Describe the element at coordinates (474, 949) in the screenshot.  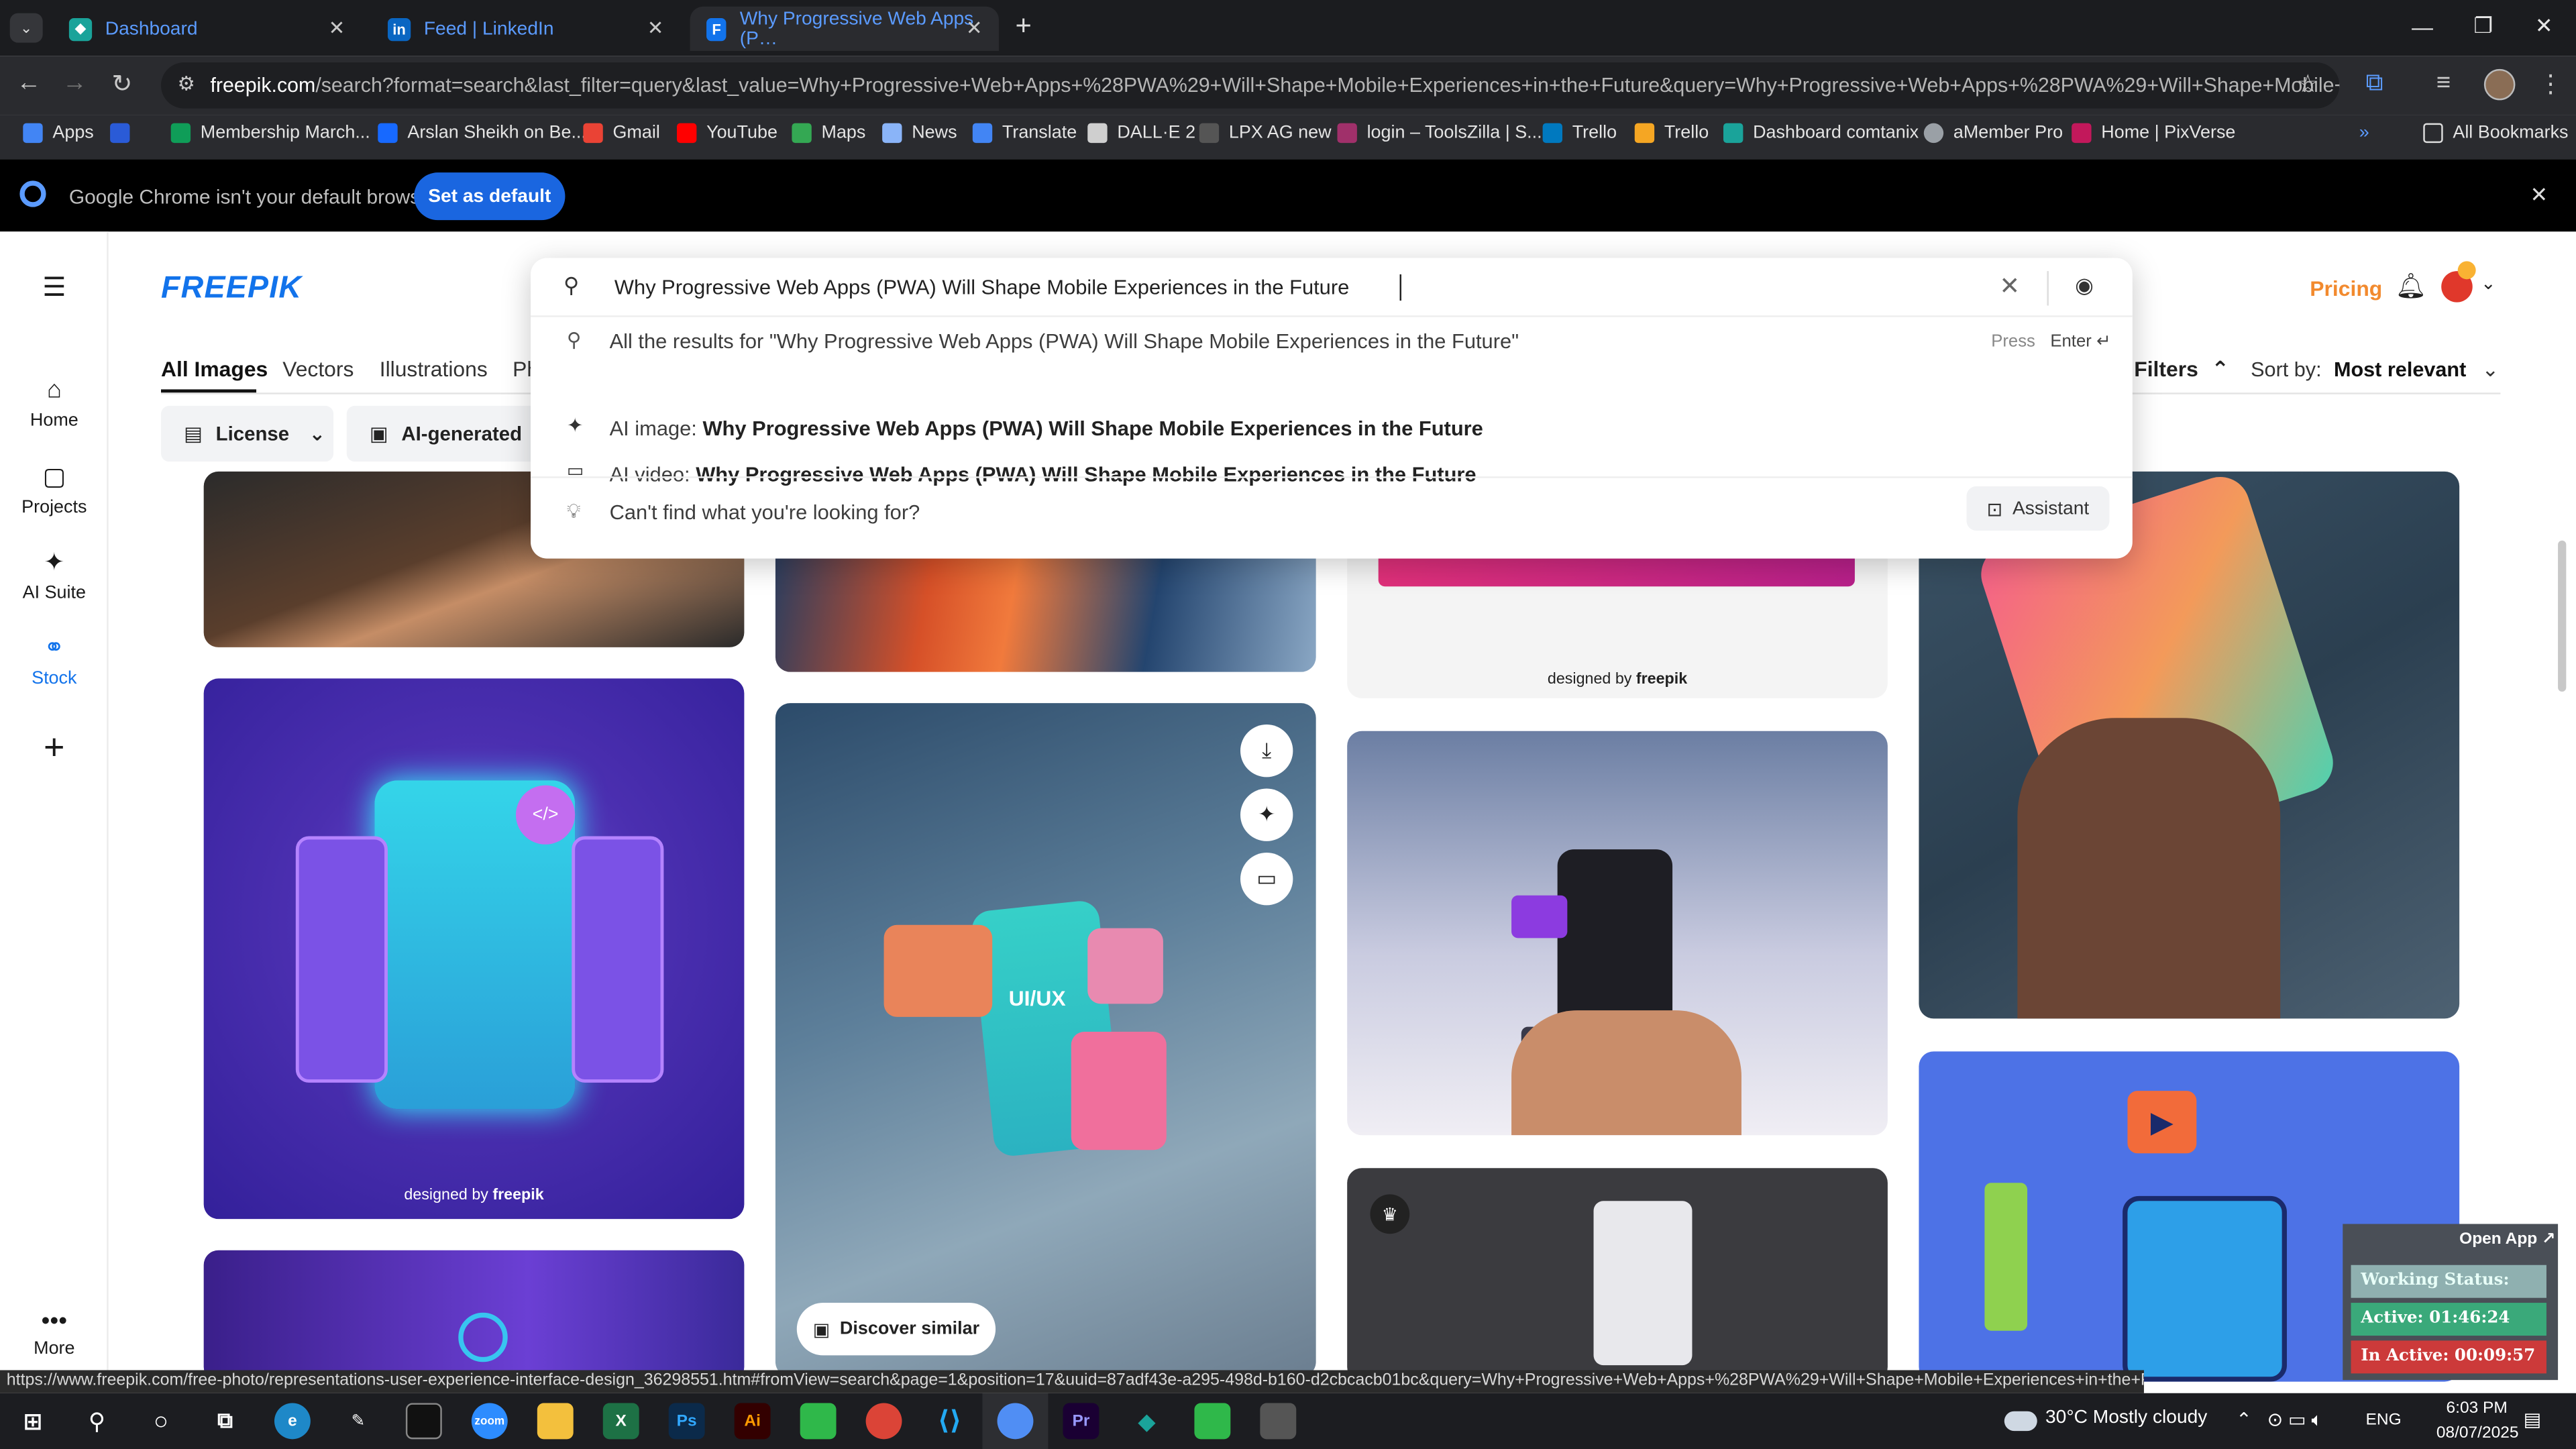
I see `image-card-isometric-phones: </> designed by freepik` at that location.